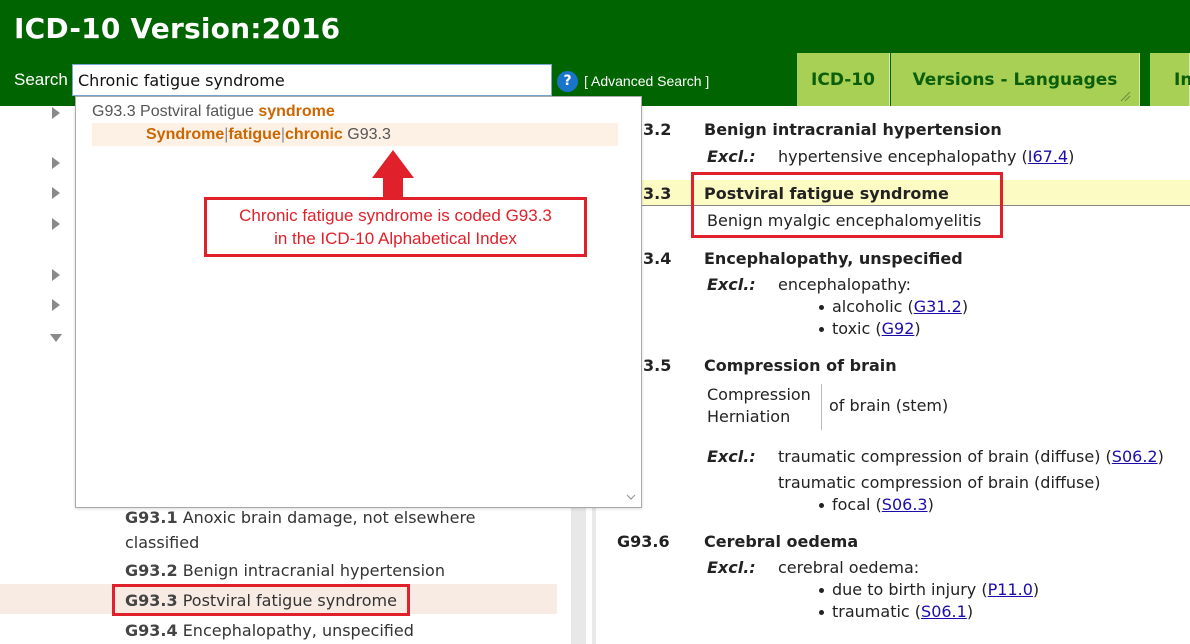 The height and width of the screenshot is (644, 1190). I want to click on link-s06-2: S06.2, so click(1135, 456).